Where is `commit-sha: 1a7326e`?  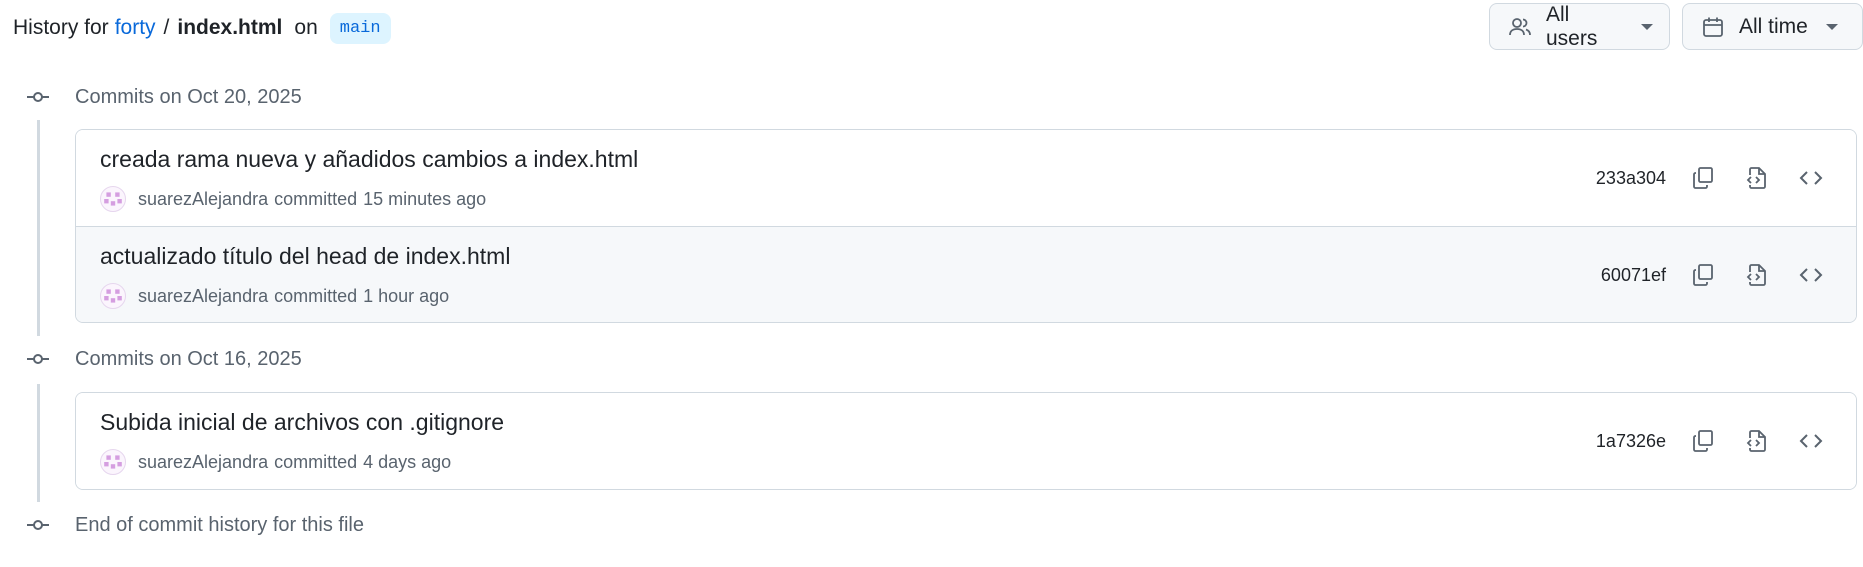 commit-sha: 1a7326e is located at coordinates (1631, 441).